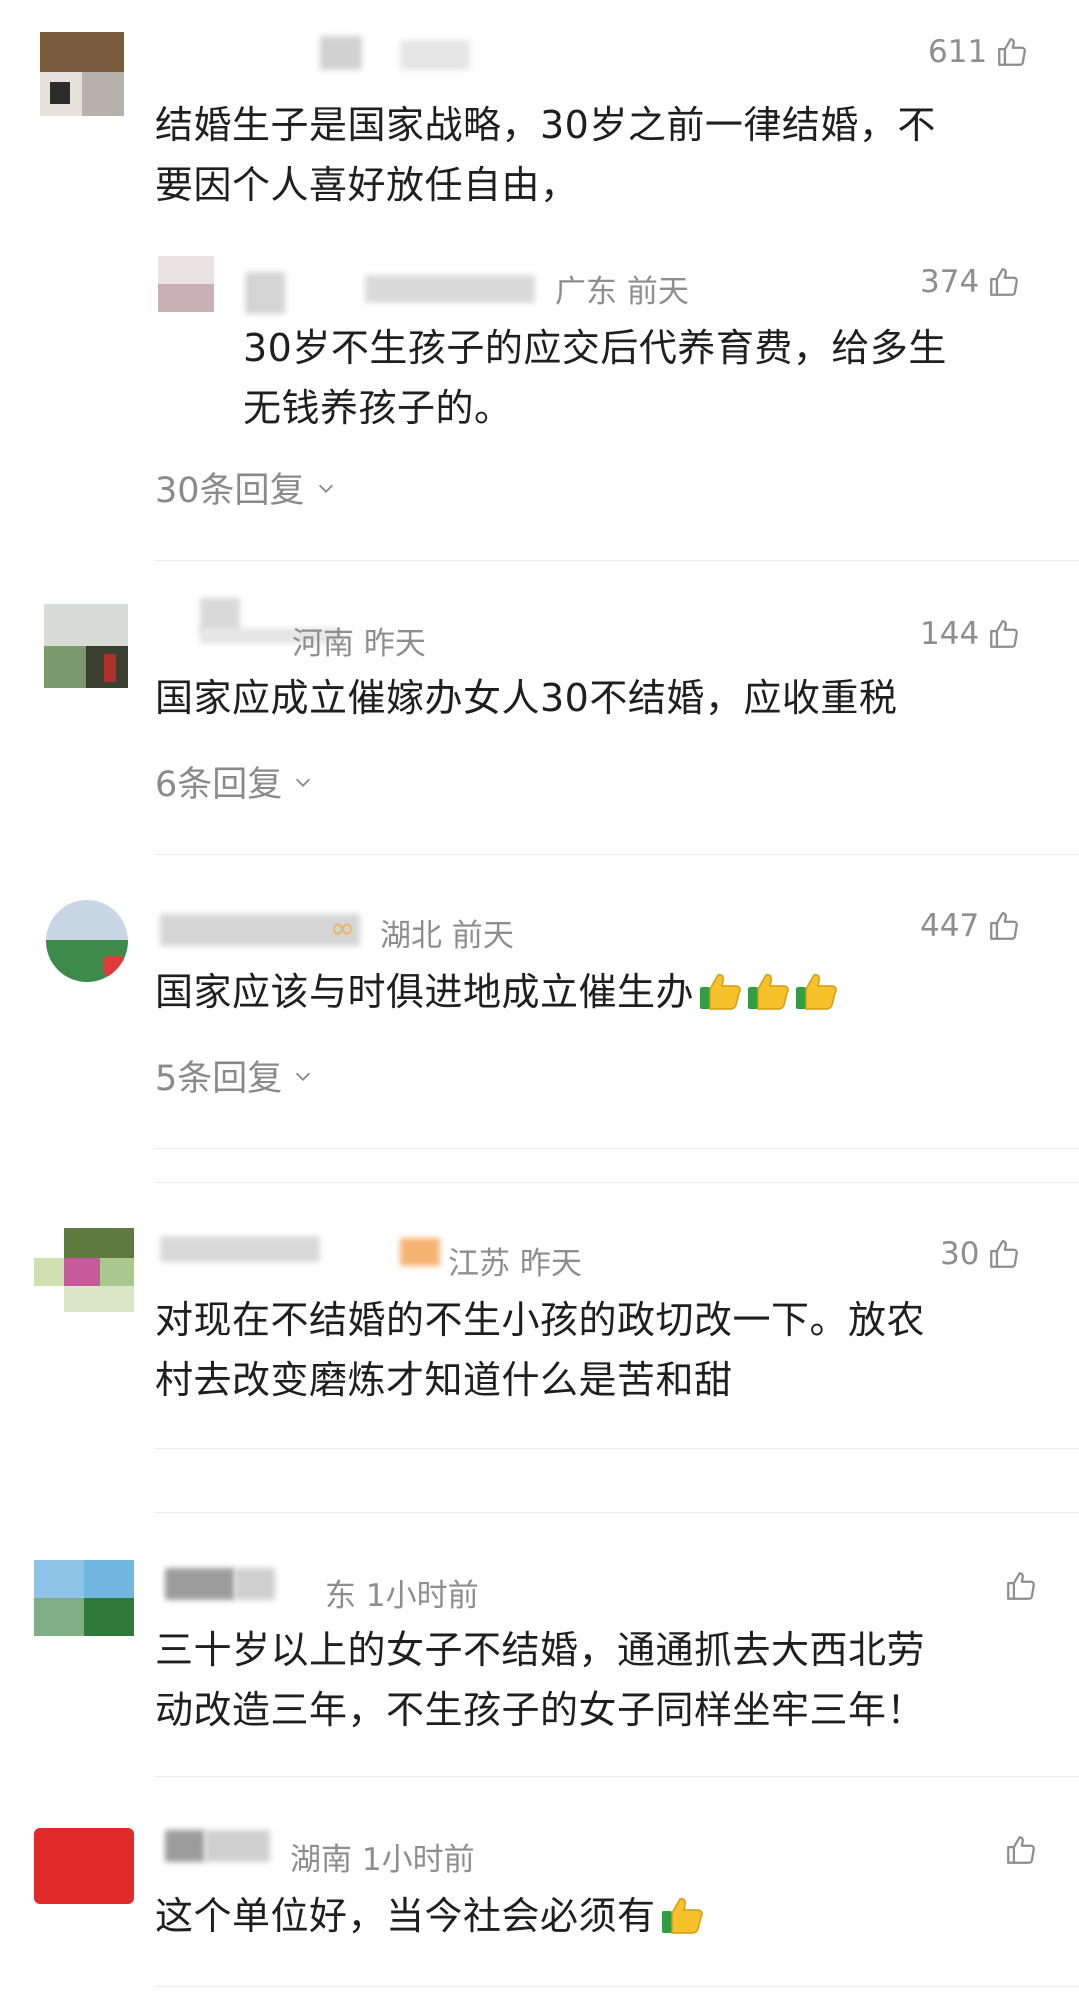 This screenshot has height=2004, width=1079. What do you see at coordinates (515, 1264) in the screenshot?
I see `comment-meta: 江苏 昨天` at bounding box center [515, 1264].